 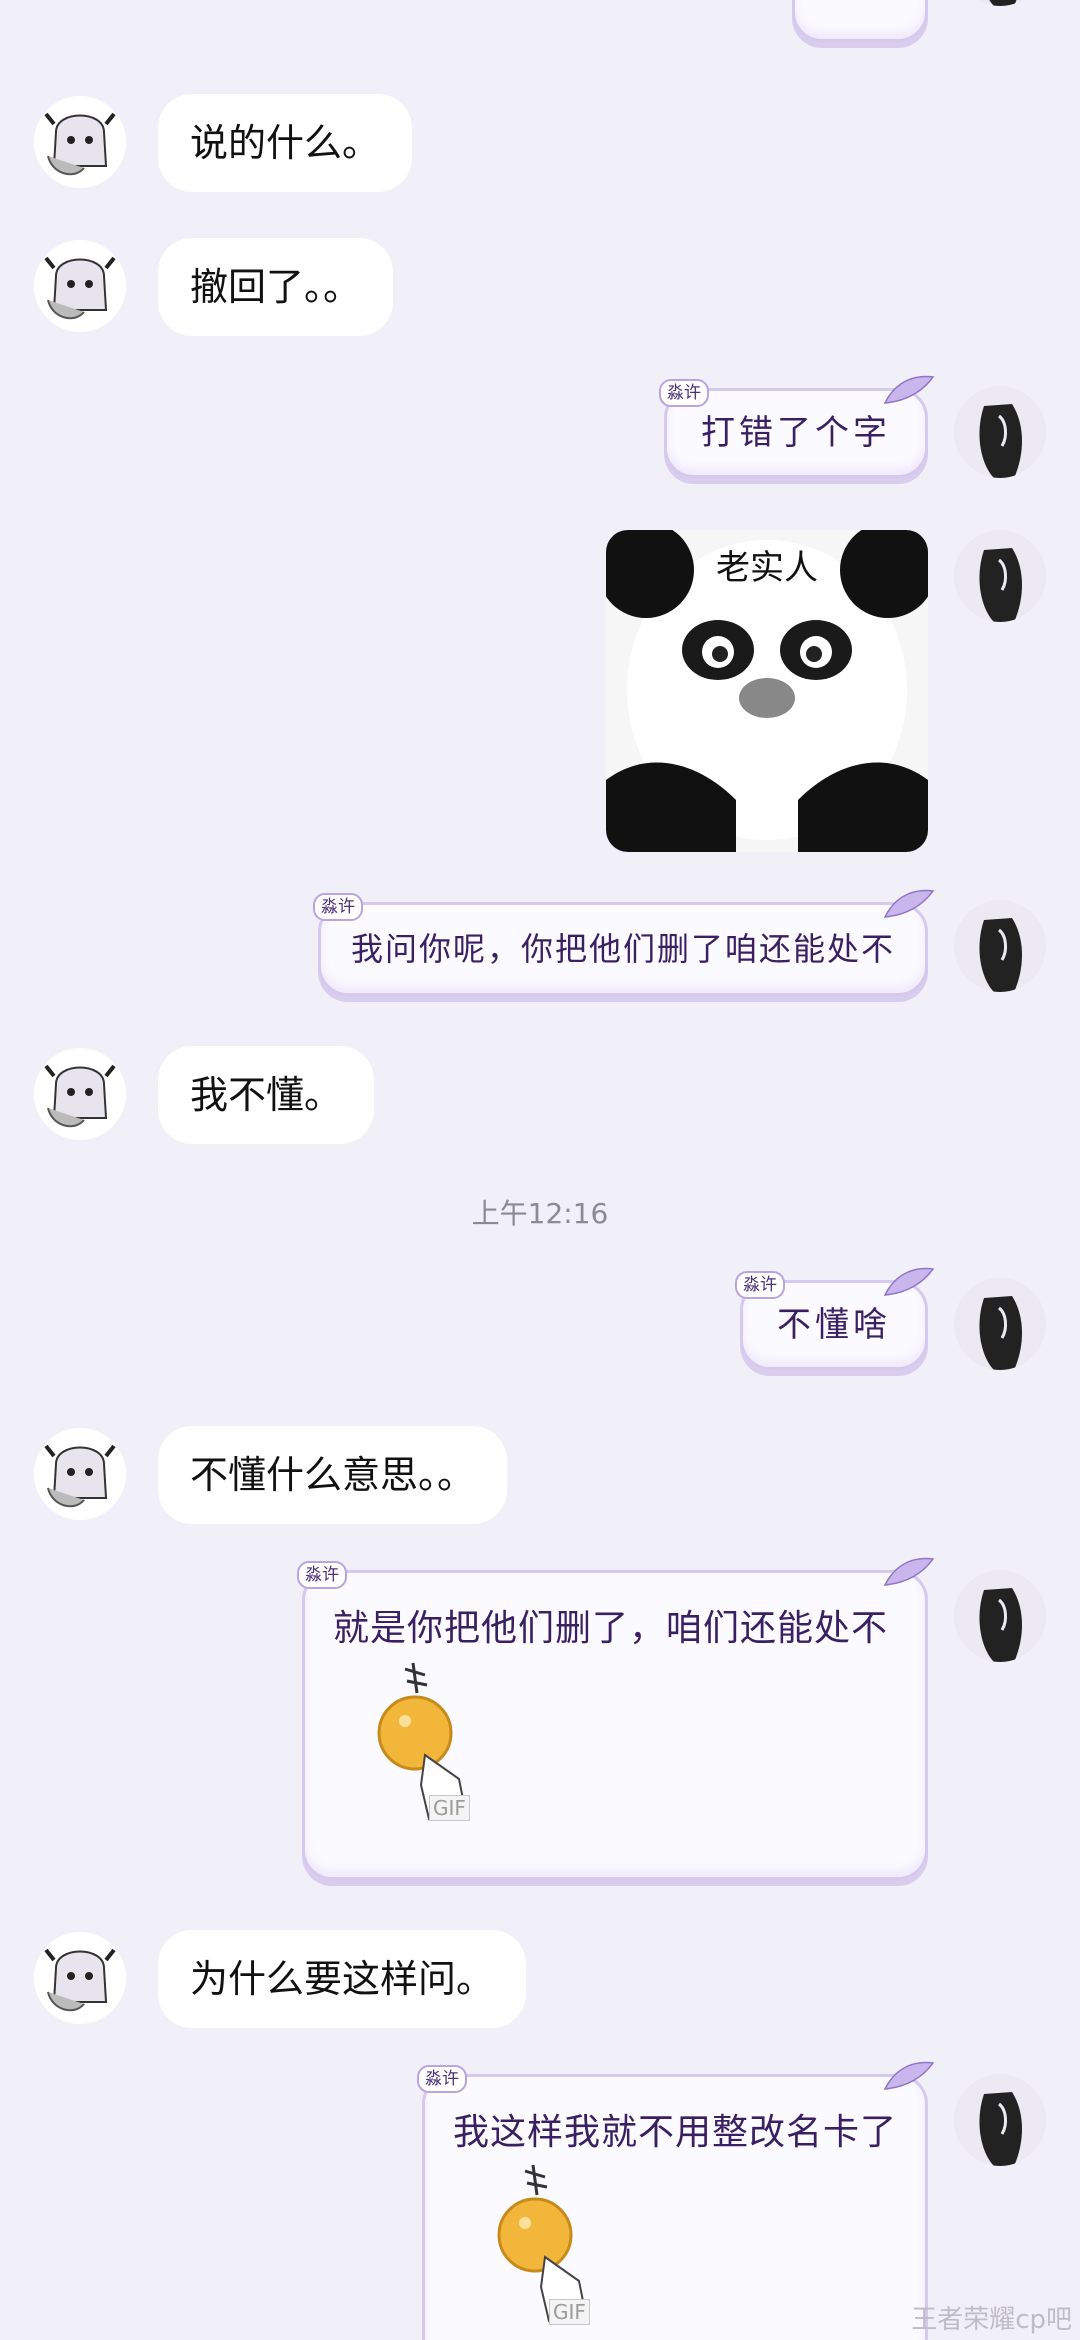 I want to click on message-row: 为什么要这样问。, so click(x=540, y=1980).